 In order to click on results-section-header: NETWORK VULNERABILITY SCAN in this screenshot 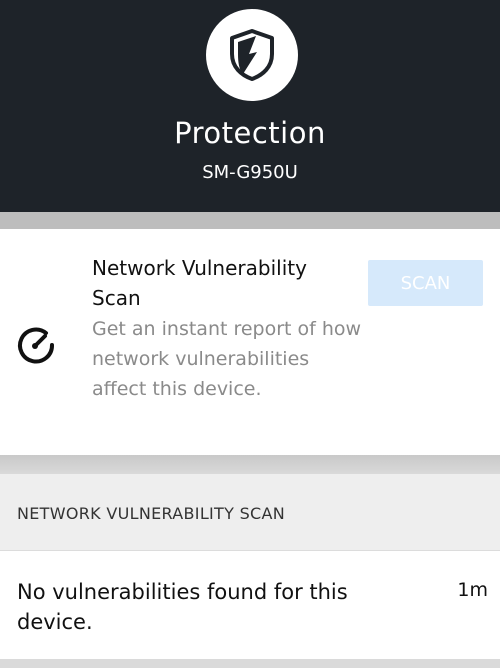, I will do `click(250, 512)`.